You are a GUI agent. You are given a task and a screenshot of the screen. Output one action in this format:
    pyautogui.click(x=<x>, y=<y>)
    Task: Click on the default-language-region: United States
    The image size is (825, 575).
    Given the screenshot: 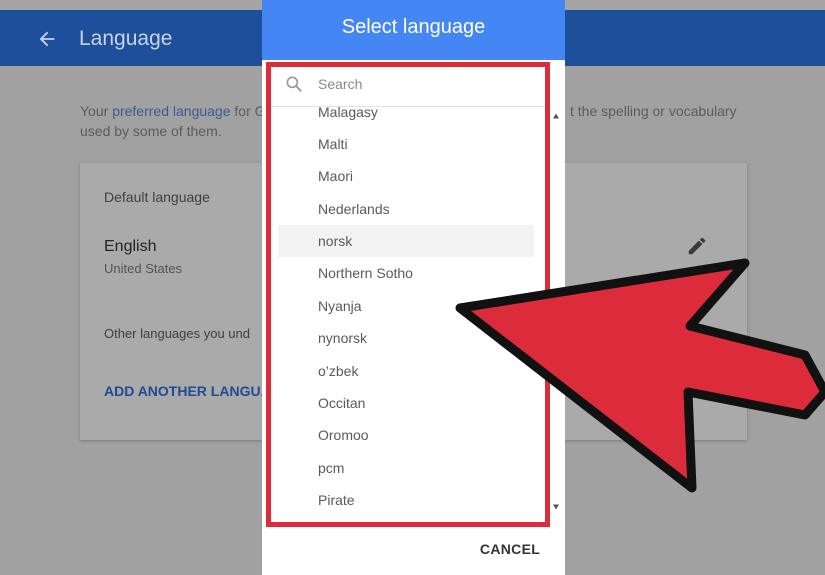 What is the action you would take?
    pyautogui.click(x=143, y=268)
    